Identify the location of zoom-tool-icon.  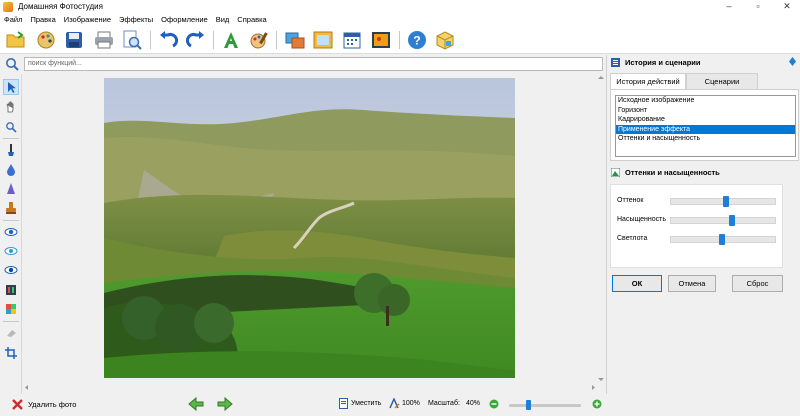
(11, 127).